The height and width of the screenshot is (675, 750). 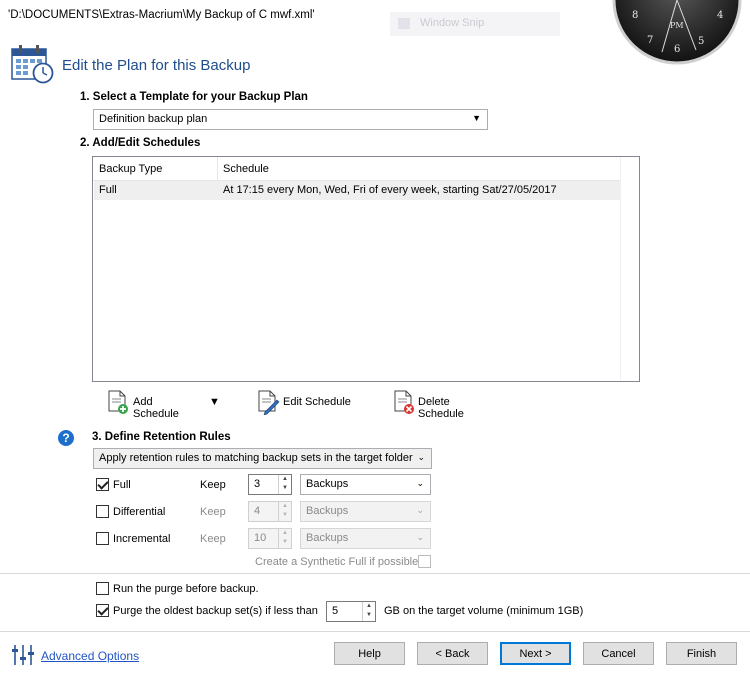 I want to click on incremental-unit-dropdown: Backups ⌄, so click(x=365, y=538).